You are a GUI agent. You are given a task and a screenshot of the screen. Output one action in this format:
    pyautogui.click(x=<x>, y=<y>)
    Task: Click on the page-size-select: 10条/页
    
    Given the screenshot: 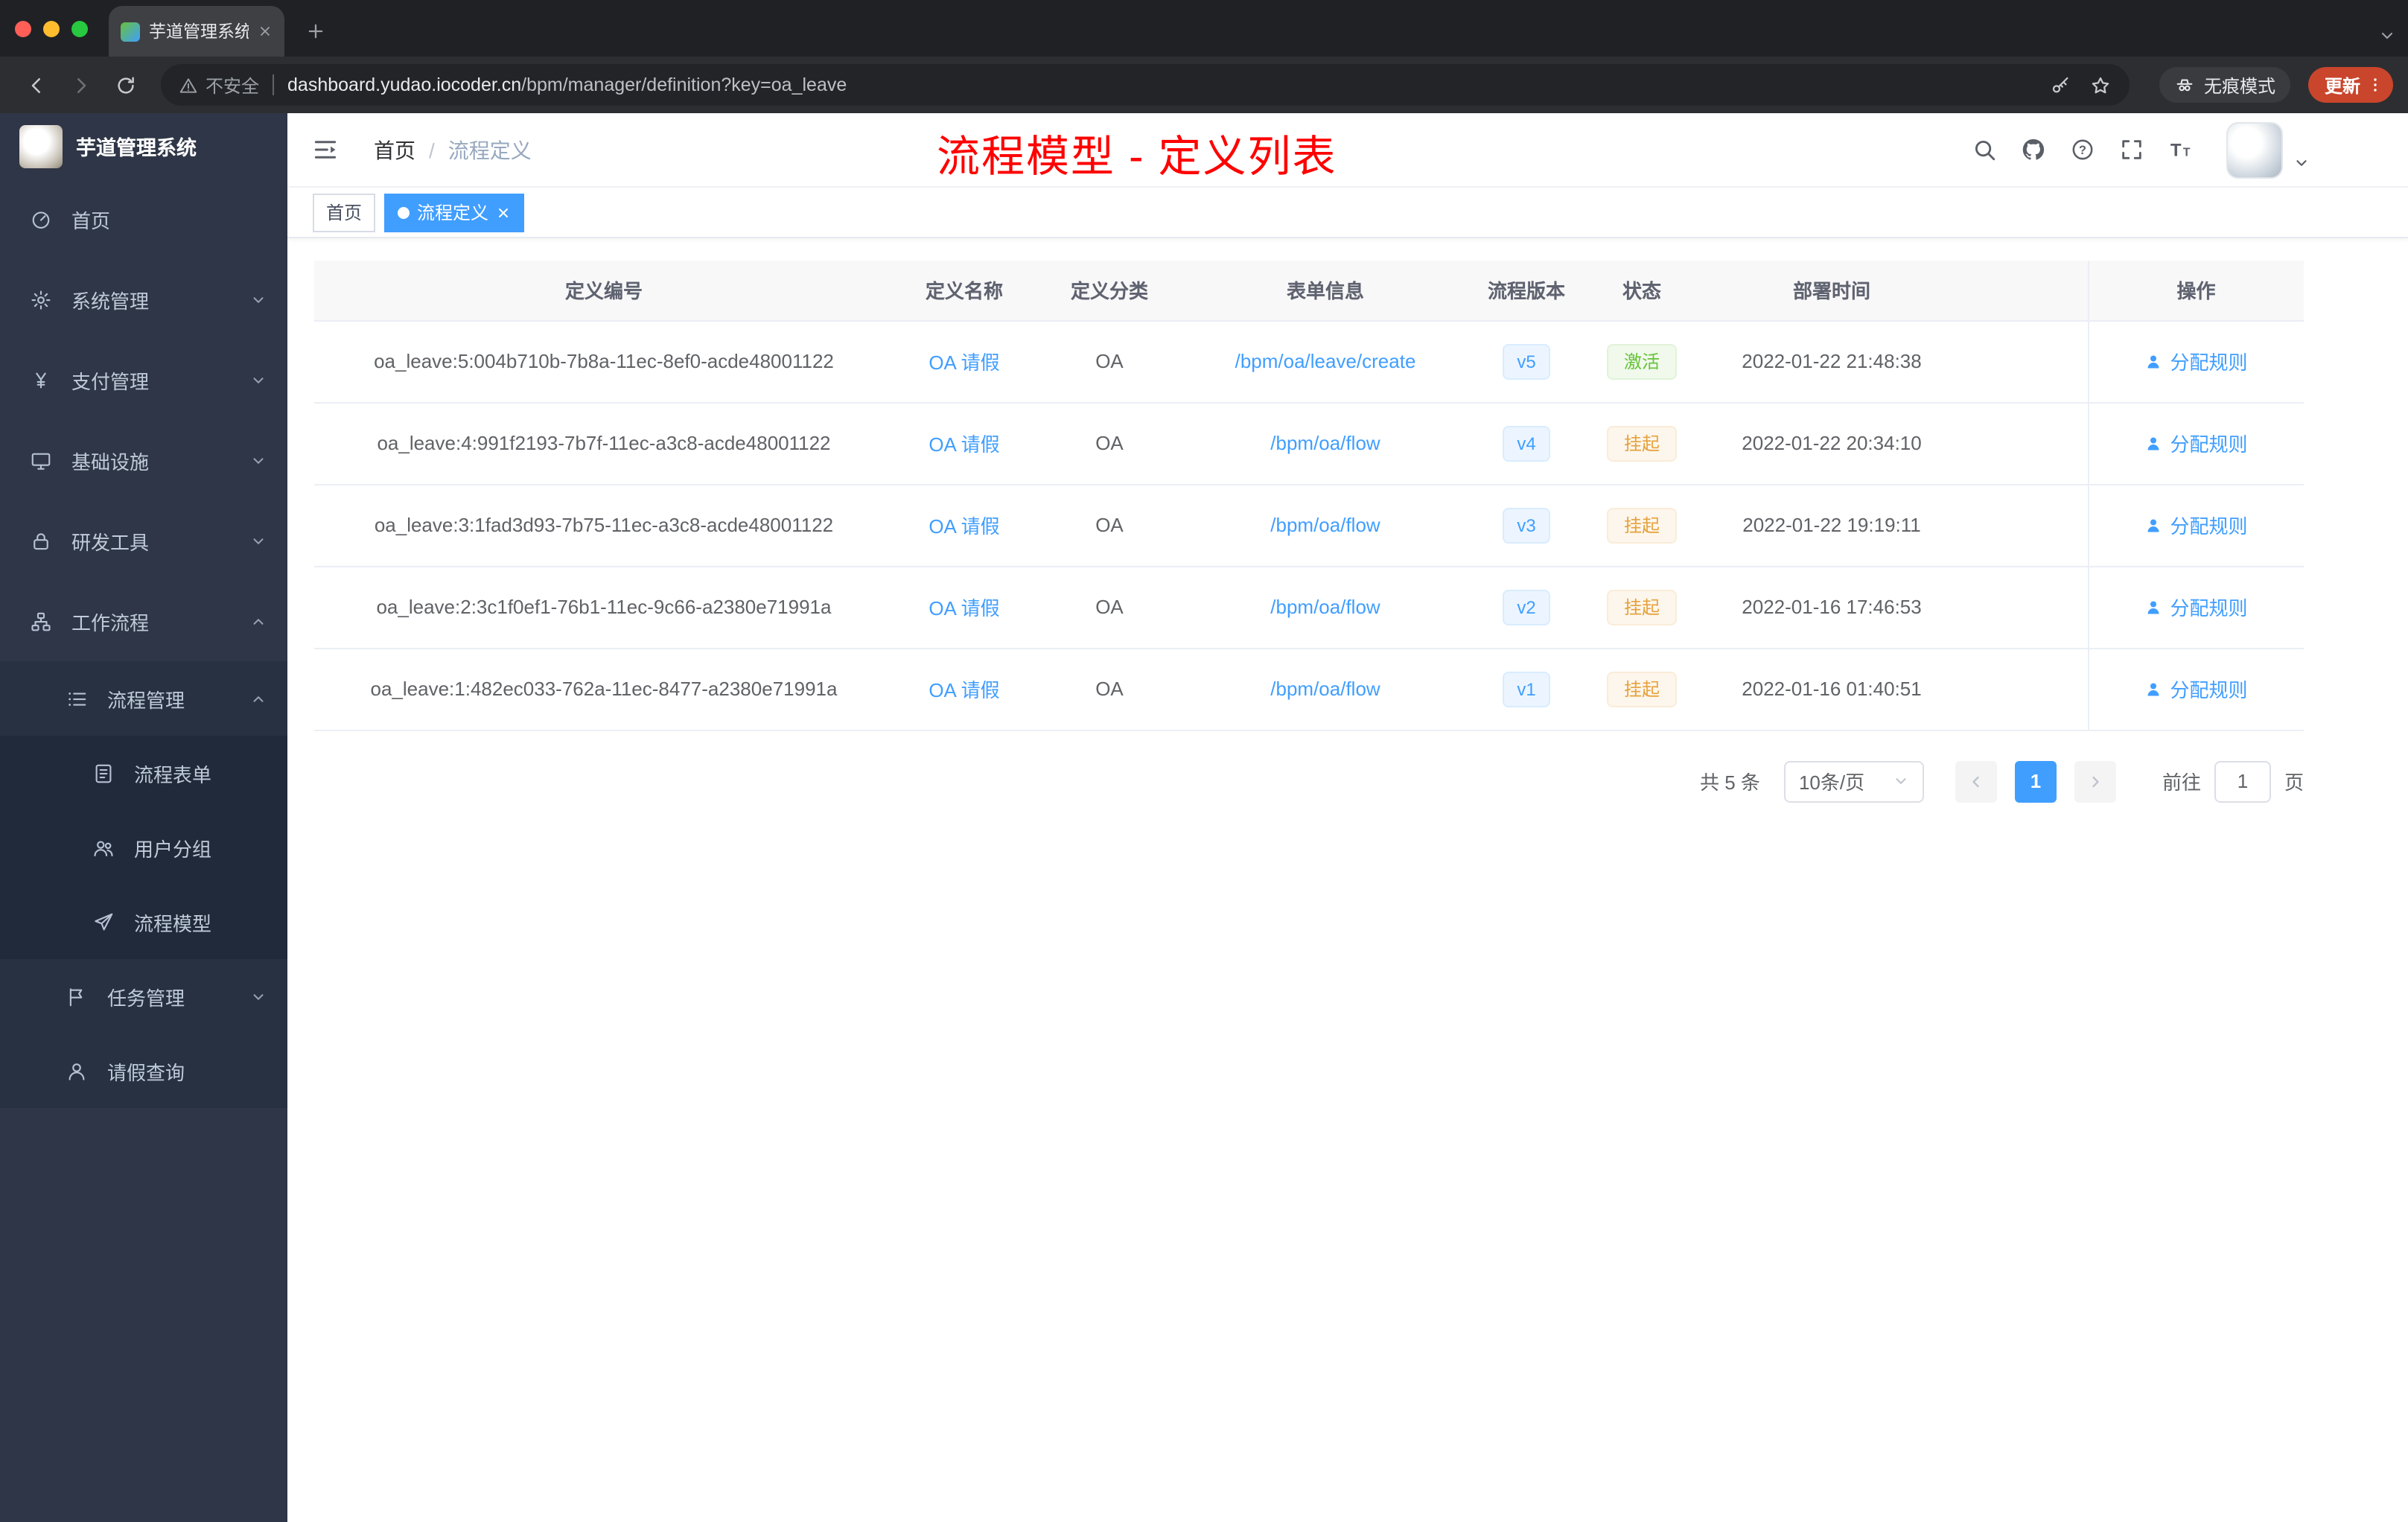 What is the action you would take?
    pyautogui.click(x=1853, y=781)
    